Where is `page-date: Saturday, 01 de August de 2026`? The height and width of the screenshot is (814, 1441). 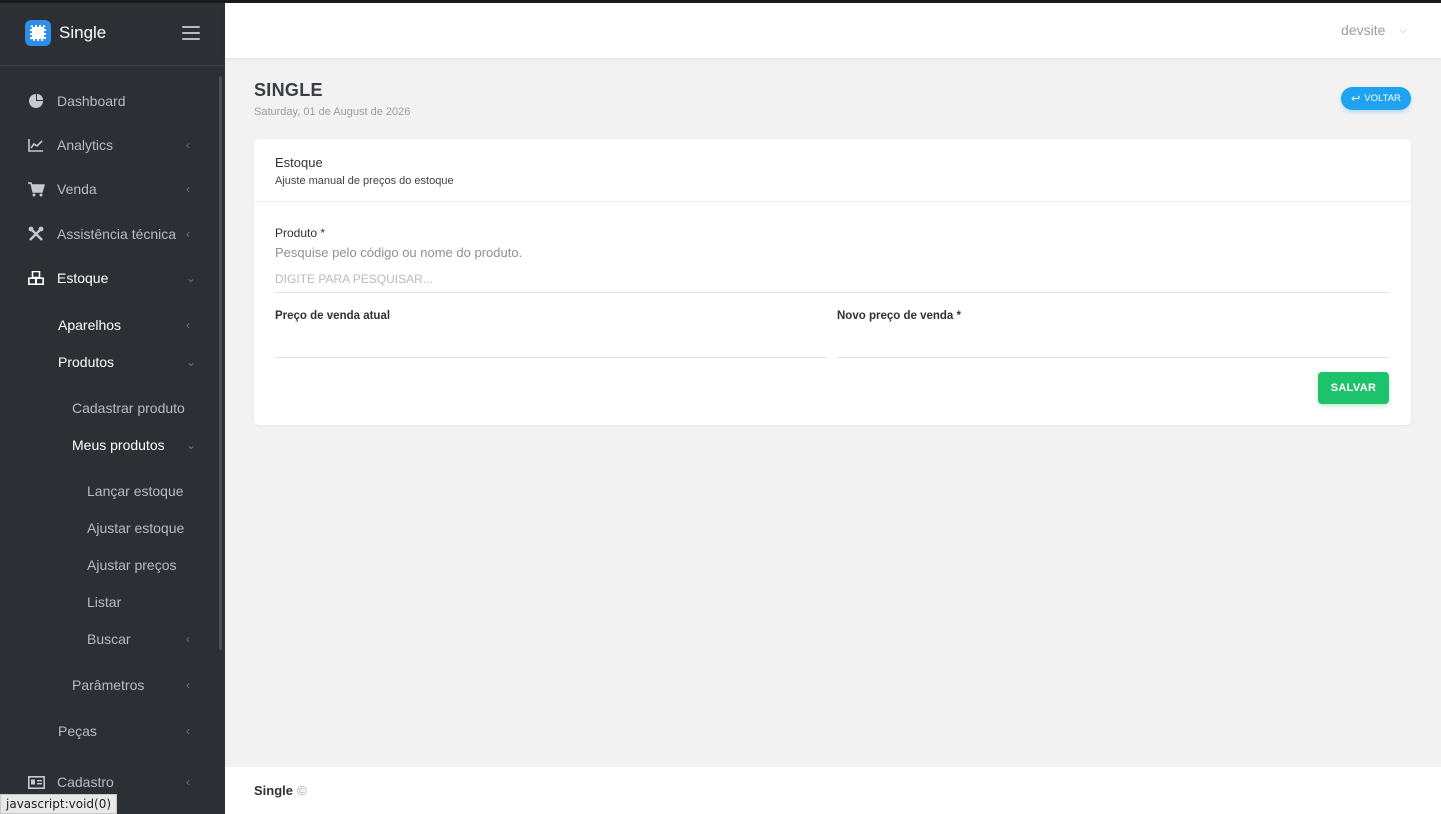
page-date: Saturday, 01 de August de 2026 is located at coordinates (332, 112).